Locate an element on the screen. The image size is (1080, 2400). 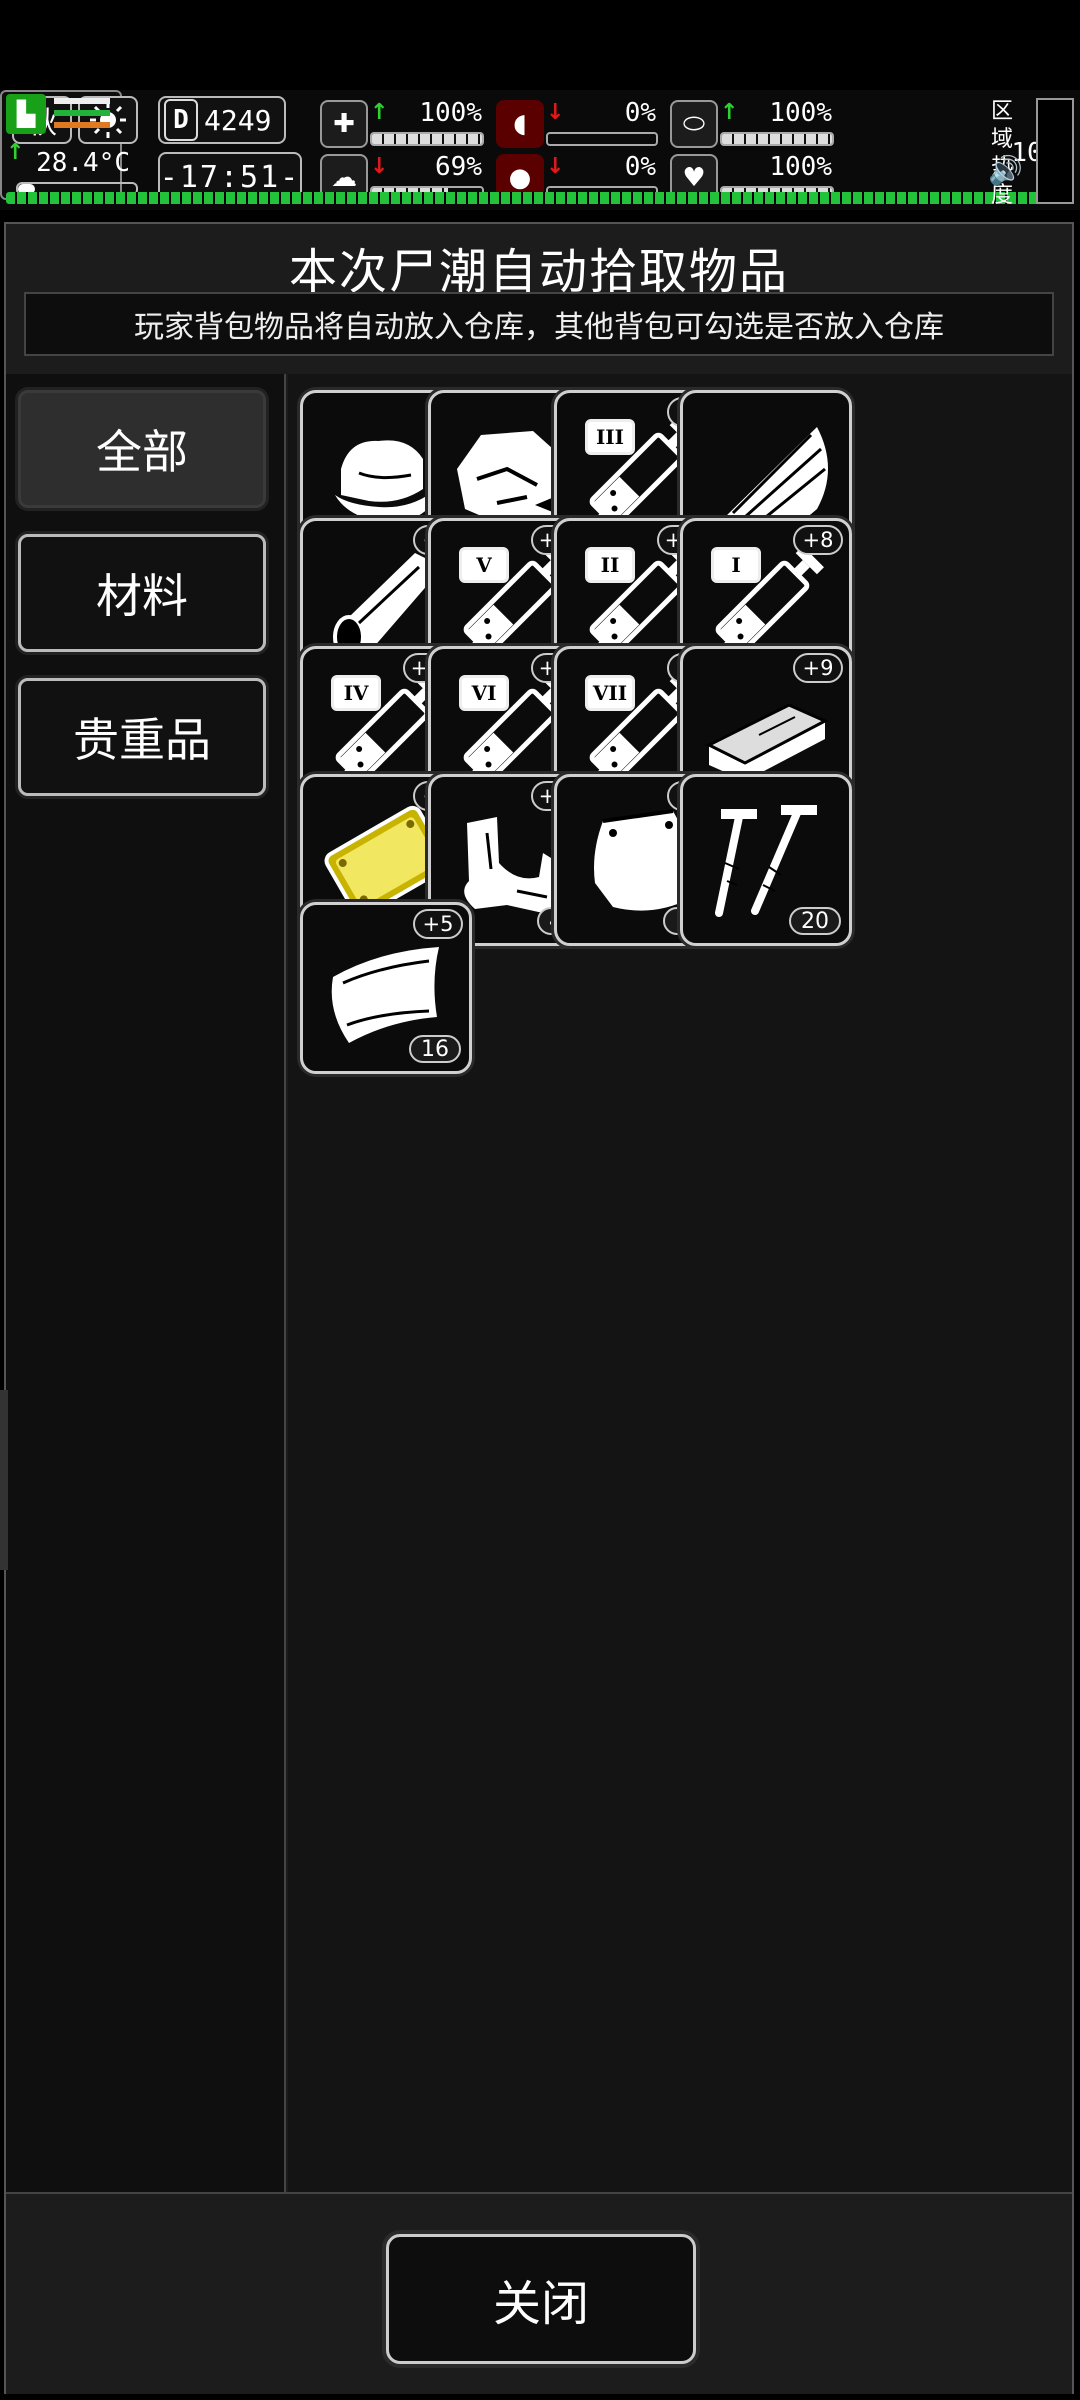
tab-all: 全部 is located at coordinates (142, 449).